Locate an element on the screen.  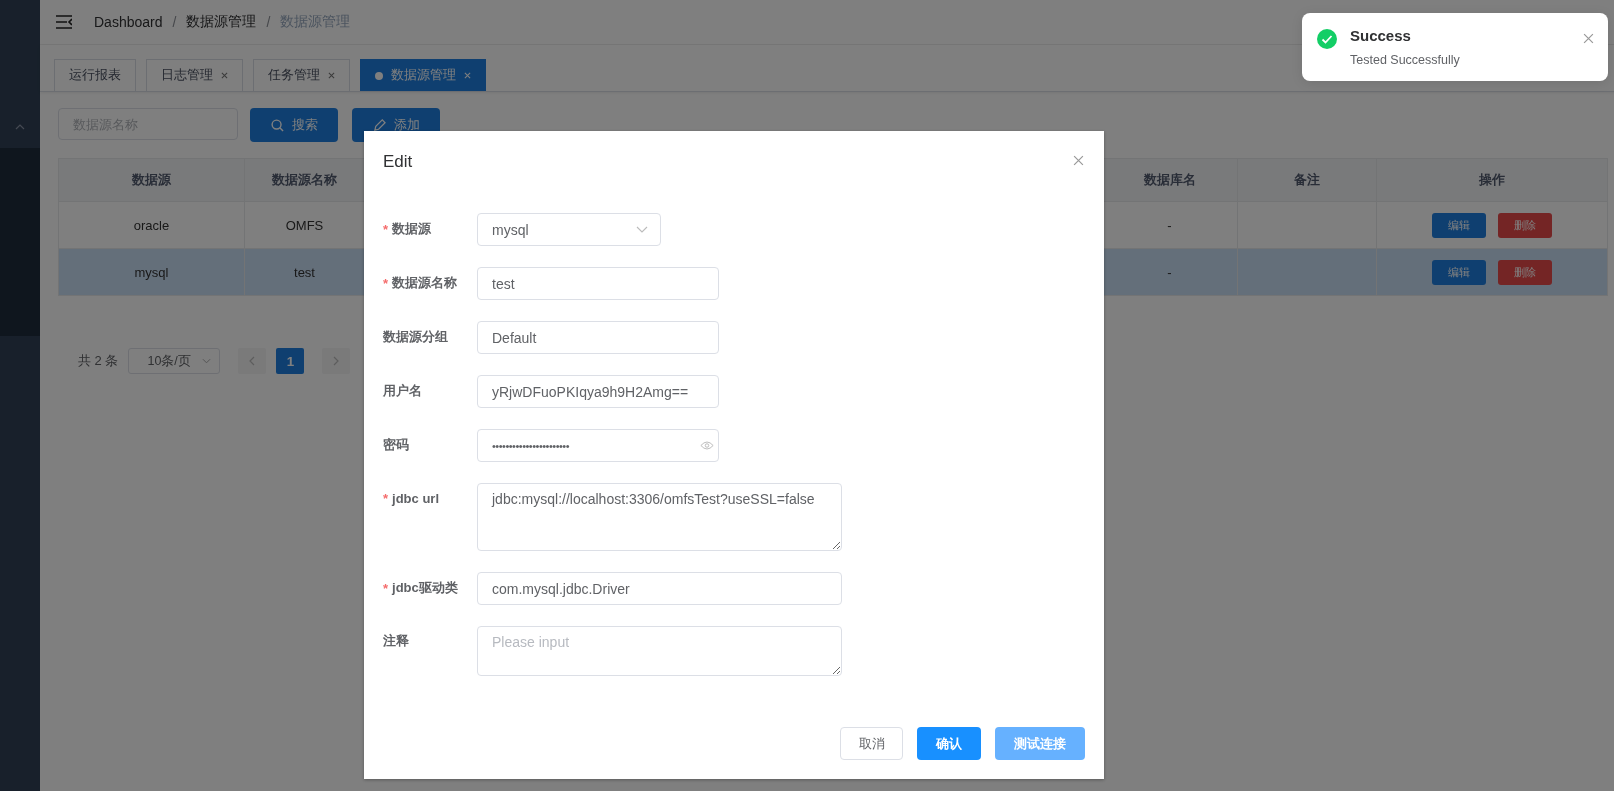
field-label: 数据源分组 is located at coordinates (415, 337).